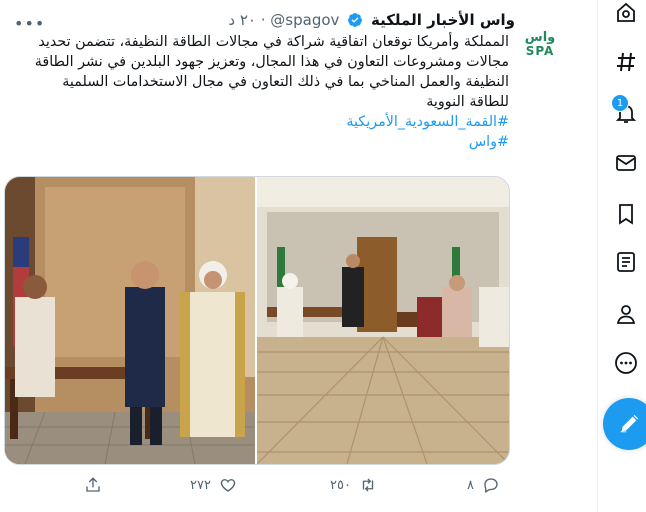  I want to click on messages-icon, so click(626, 163).